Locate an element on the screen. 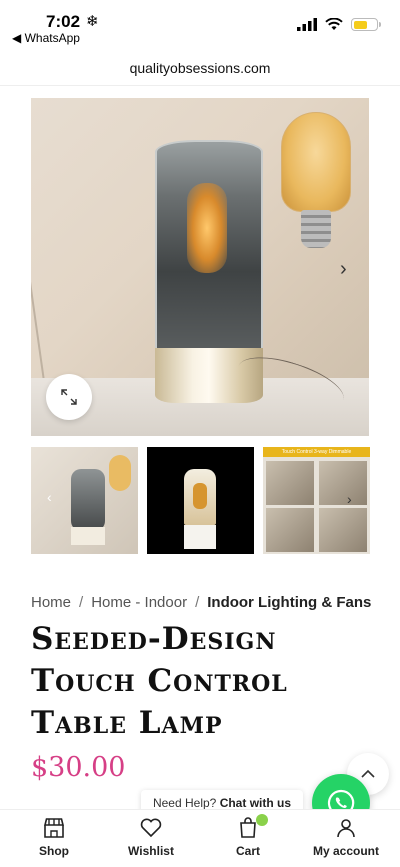 The image size is (400, 867). nav-wishlist: Wishlist is located at coordinates (151, 838).